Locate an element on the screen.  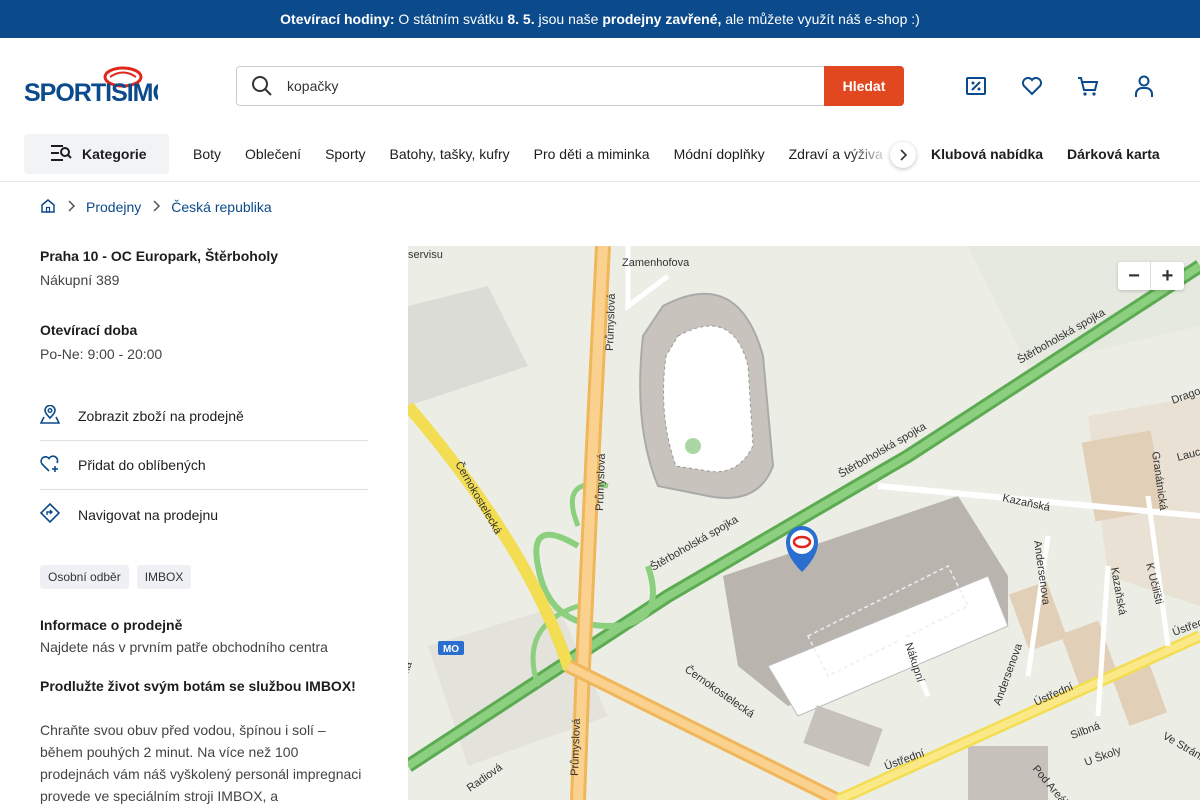
header: SPORTISIMO Hledat is located at coordinates (600, 86).